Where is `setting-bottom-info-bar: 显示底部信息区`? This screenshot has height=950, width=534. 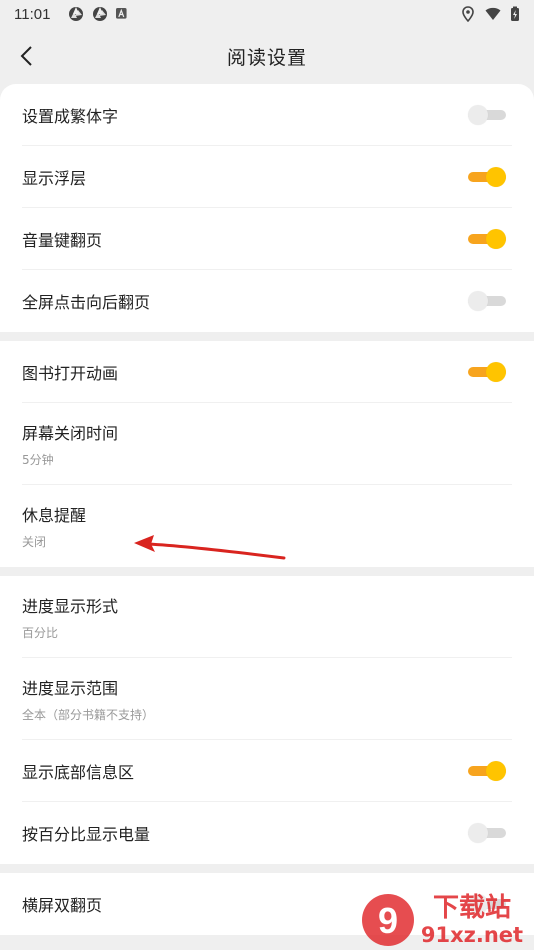
setting-bottom-info-bar: 显示底部信息区 is located at coordinates (267, 771).